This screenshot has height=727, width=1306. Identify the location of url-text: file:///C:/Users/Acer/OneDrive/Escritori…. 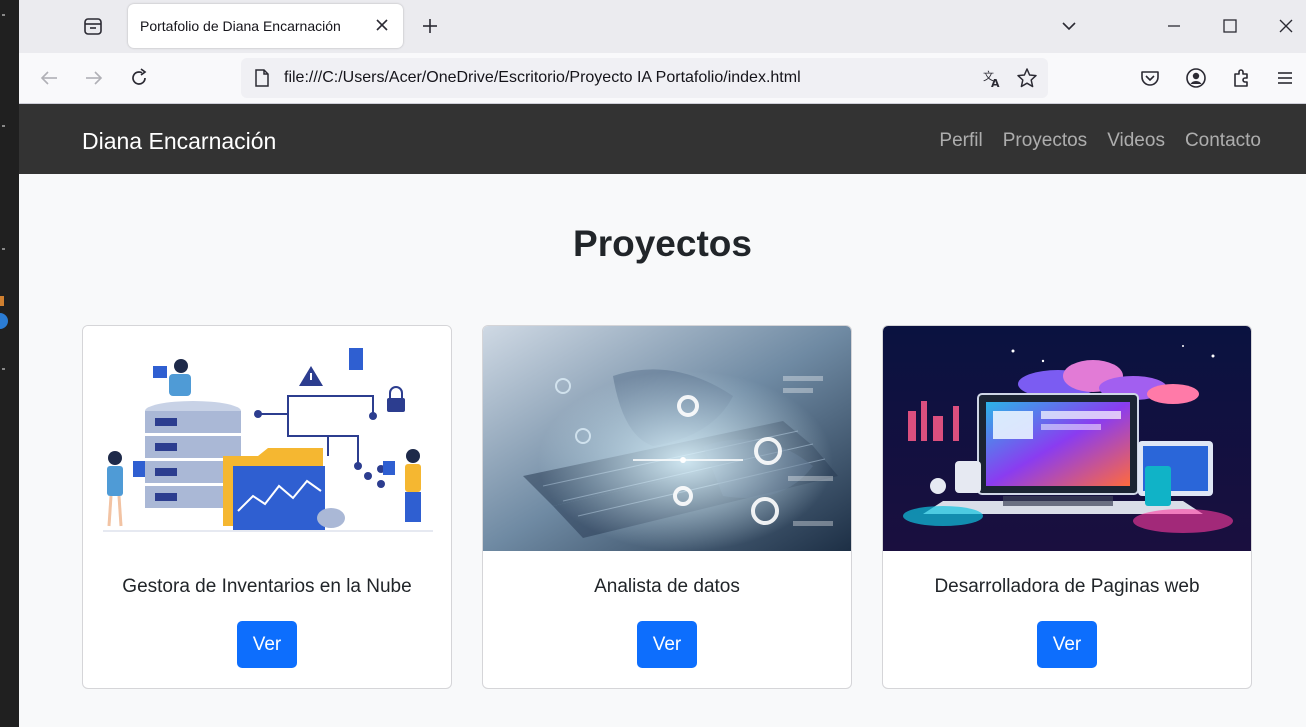
(542, 78).